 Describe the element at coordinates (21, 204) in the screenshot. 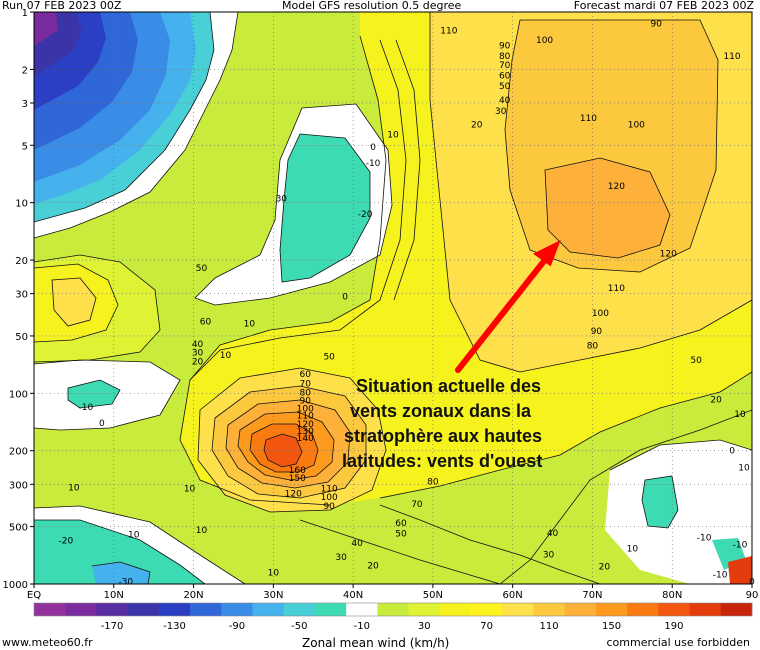

I see `y-tick-label: 10` at that location.